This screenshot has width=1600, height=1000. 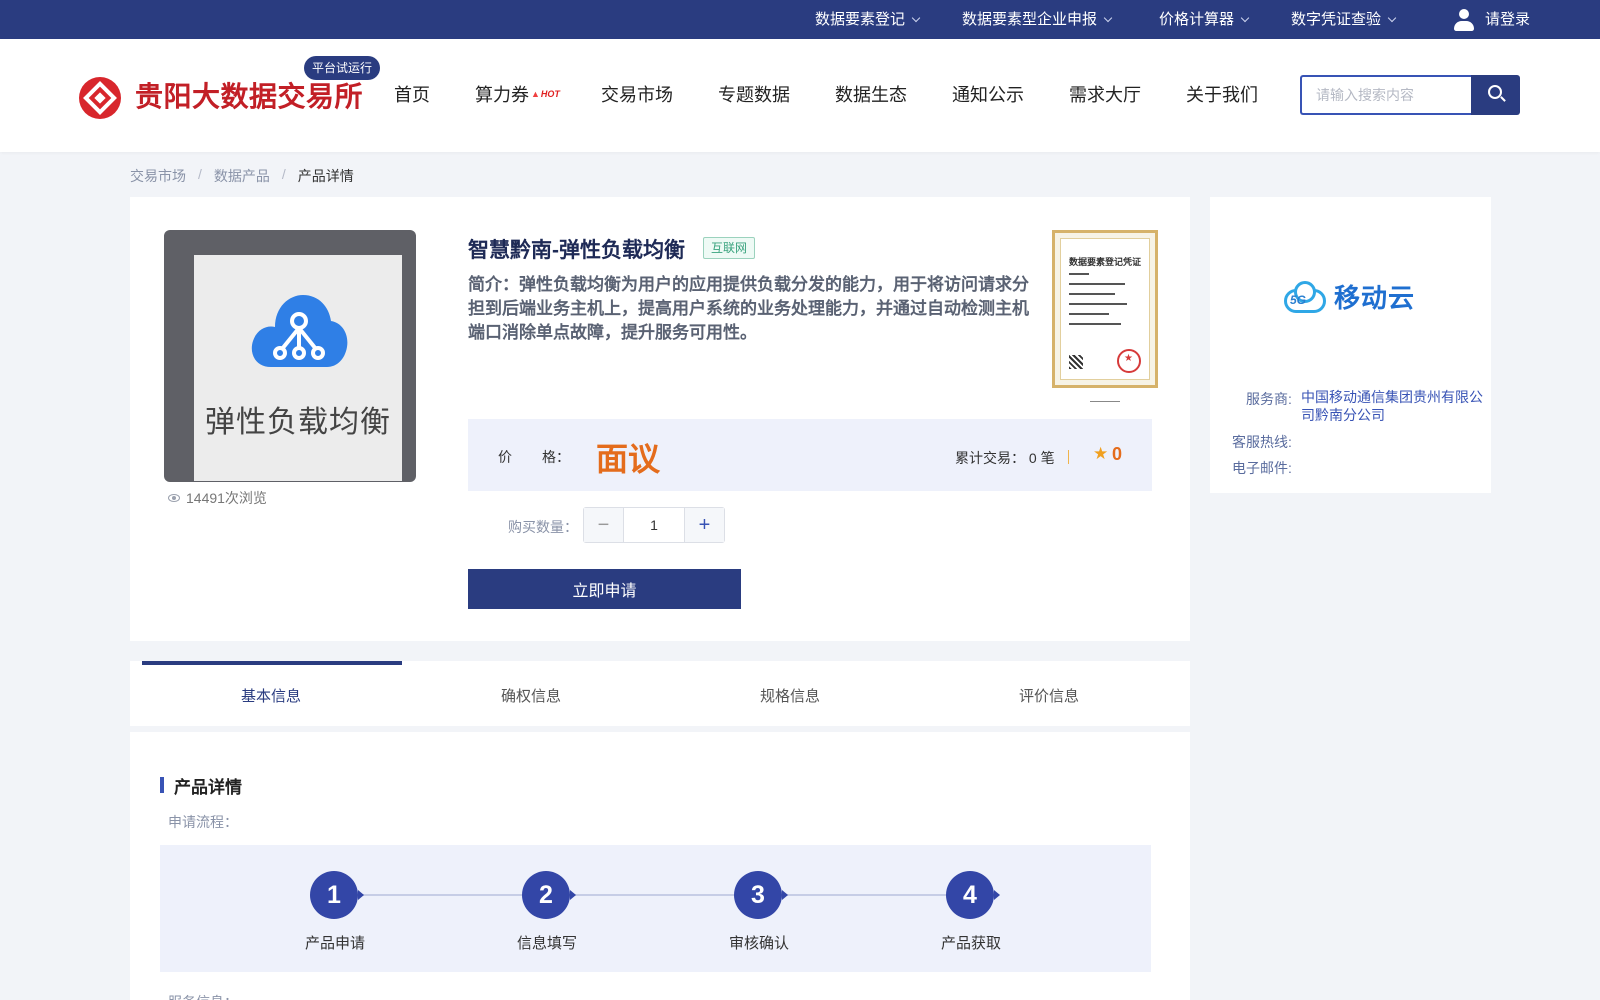 I want to click on registration-certificate: 数据要素登记凭证, so click(x=1105, y=309).